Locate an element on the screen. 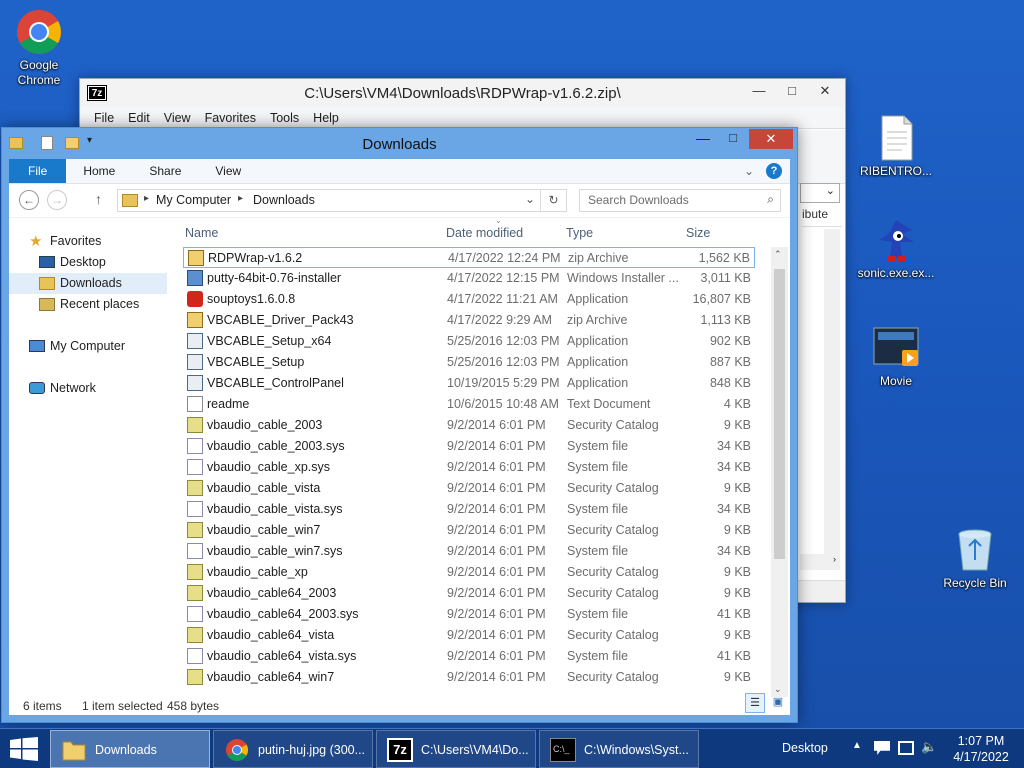 The height and width of the screenshot is (768, 1024). desktop-icon-recycle-bin: Recycle Bin is located at coordinates (975, 558).